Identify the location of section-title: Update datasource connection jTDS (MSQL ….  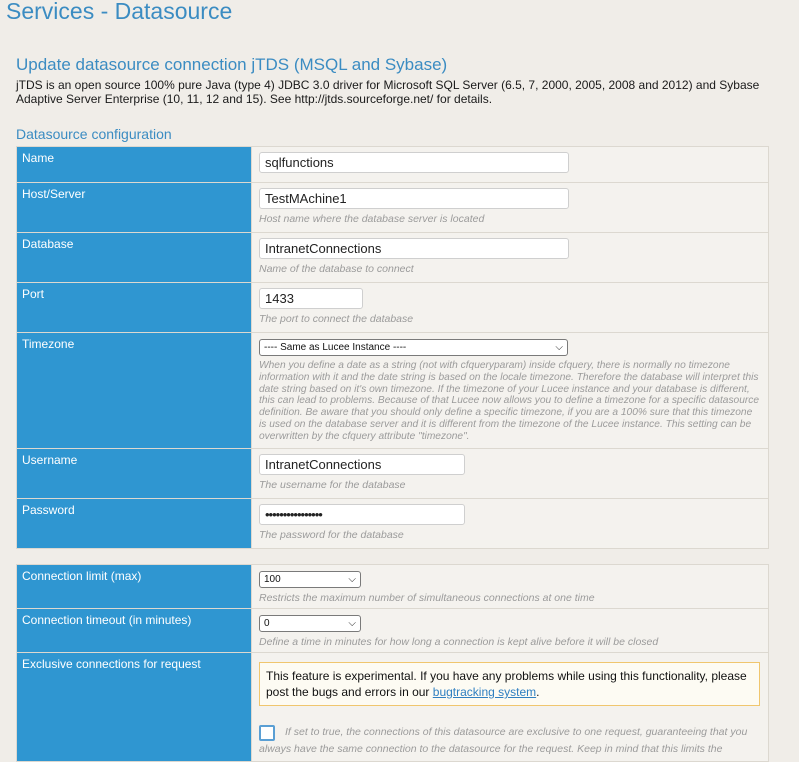
(232, 64).